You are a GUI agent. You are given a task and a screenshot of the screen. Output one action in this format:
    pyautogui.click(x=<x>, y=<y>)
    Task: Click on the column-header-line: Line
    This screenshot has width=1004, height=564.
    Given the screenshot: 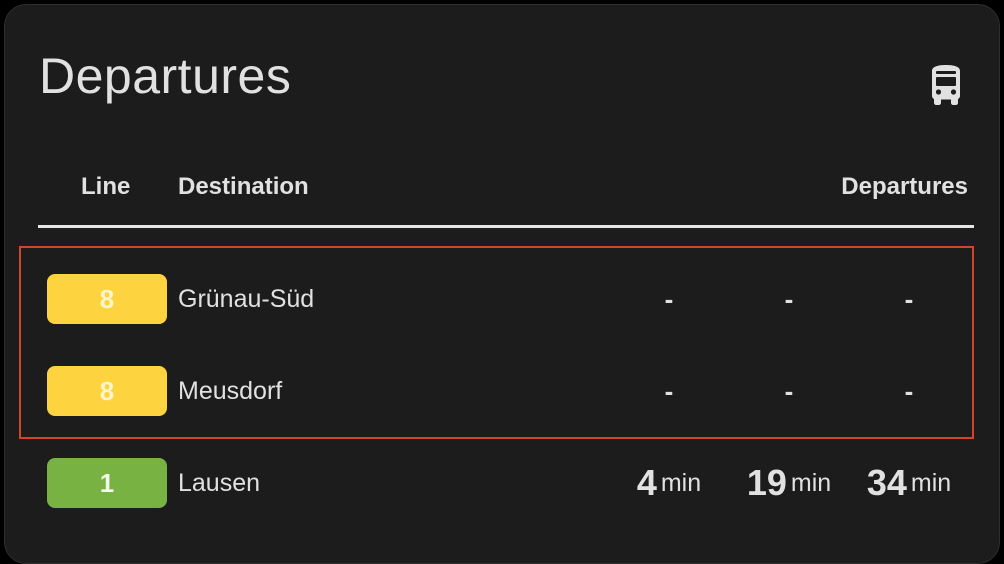 What is the action you would take?
    pyautogui.click(x=106, y=186)
    